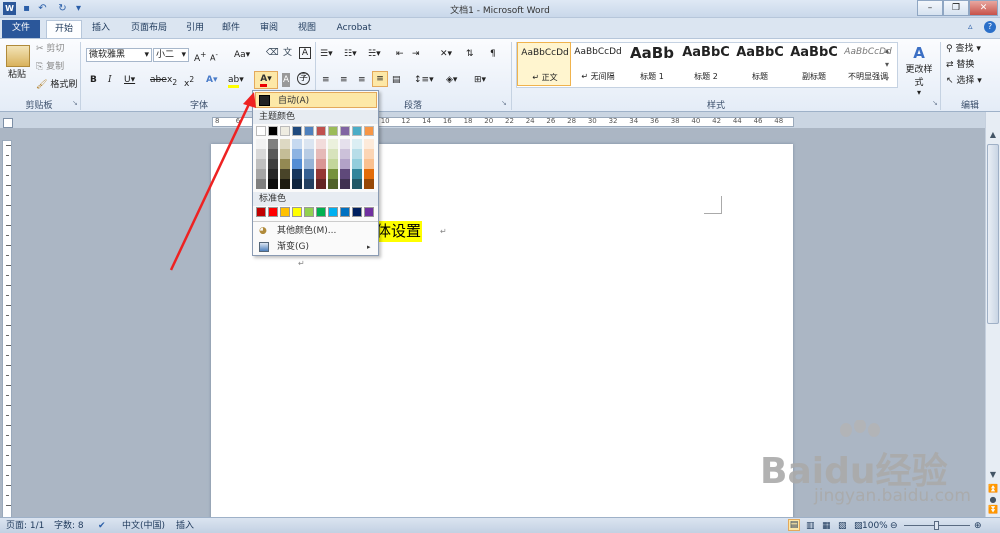 The width and height of the screenshot is (1000, 533). Describe the element at coordinates (416, 54) in the screenshot. I see `increase-indent-icon: ⇥` at that location.